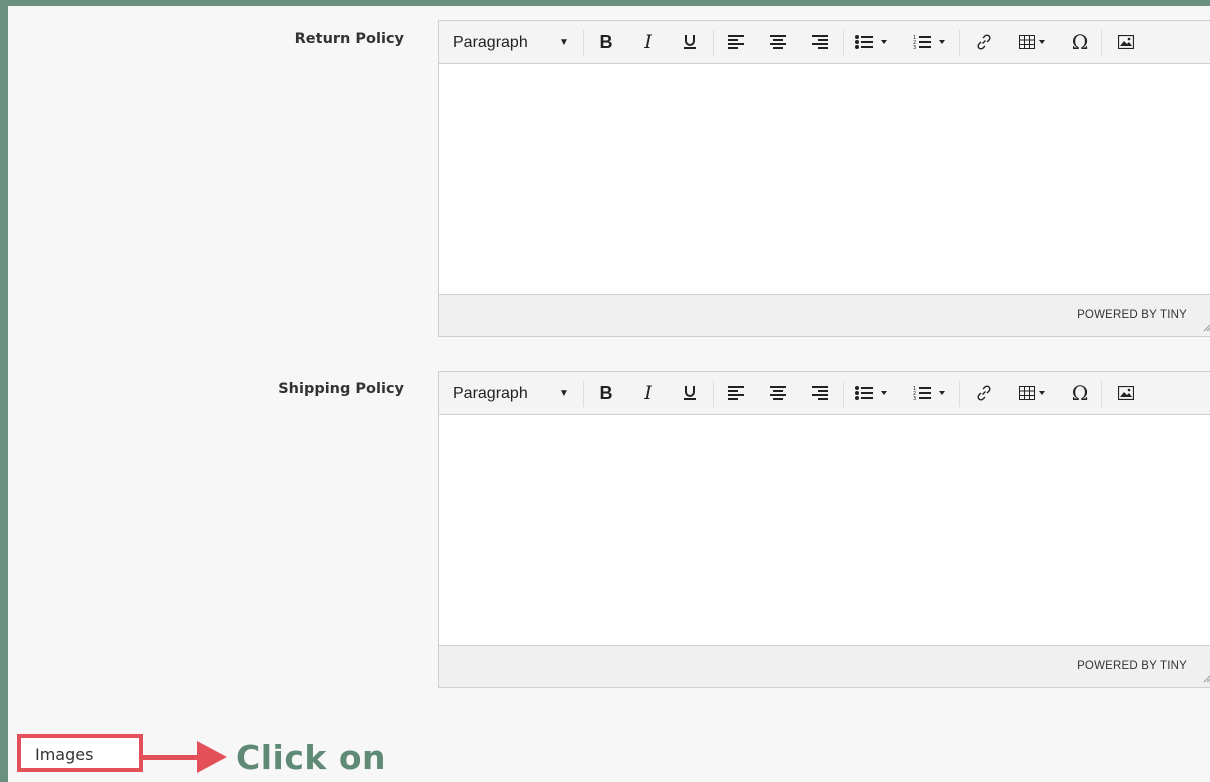  What do you see at coordinates (64, 754) in the screenshot?
I see `images-tab-label: Images` at bounding box center [64, 754].